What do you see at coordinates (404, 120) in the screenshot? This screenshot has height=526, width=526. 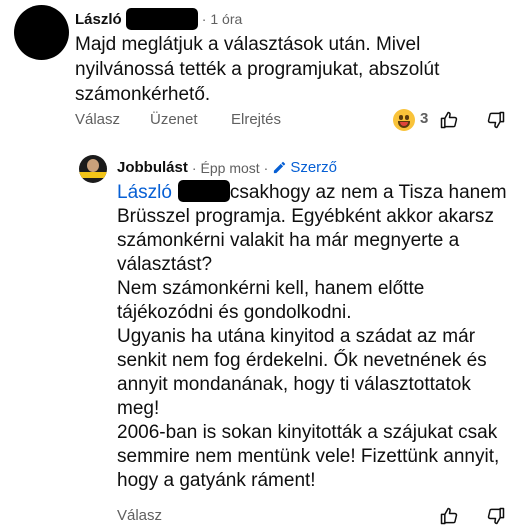 I see `laughing-emoji-icon` at bounding box center [404, 120].